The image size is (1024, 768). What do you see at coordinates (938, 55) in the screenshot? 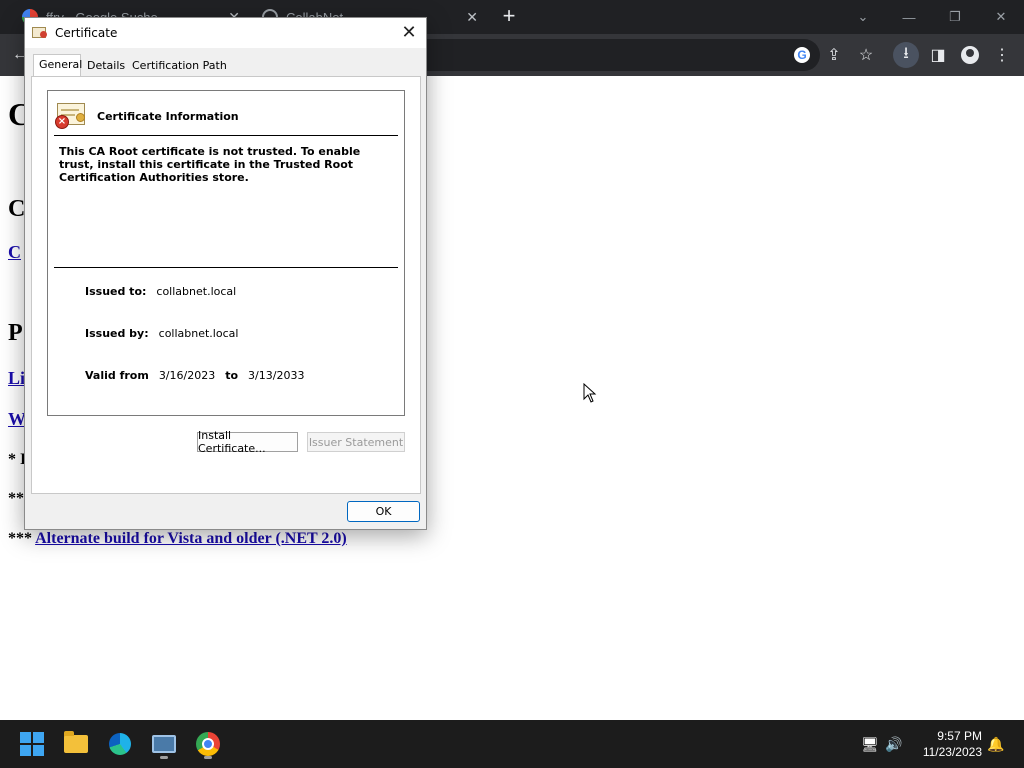
I see `side-panel-icon: ◨` at bounding box center [938, 55].